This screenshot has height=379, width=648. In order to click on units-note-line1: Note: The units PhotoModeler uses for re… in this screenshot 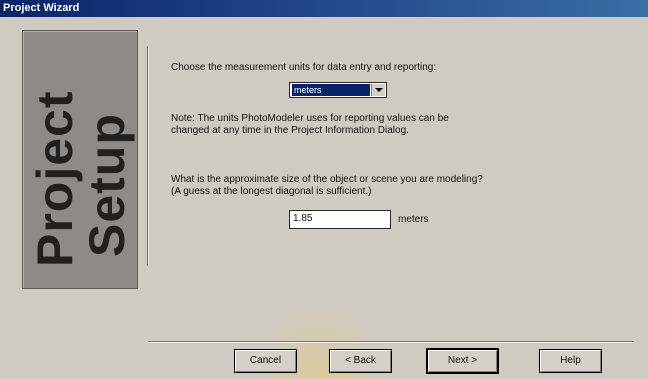, I will do `click(310, 118)`.